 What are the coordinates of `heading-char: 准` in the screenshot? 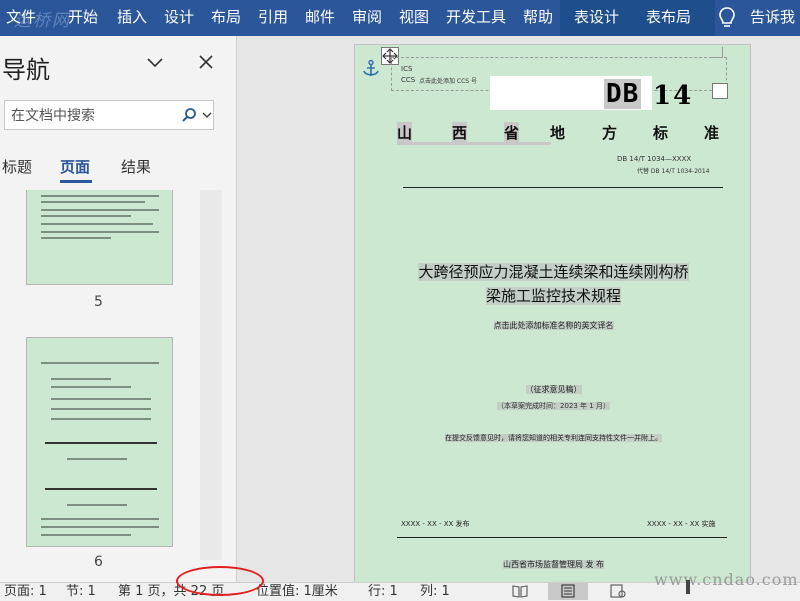 It's located at (712, 133).